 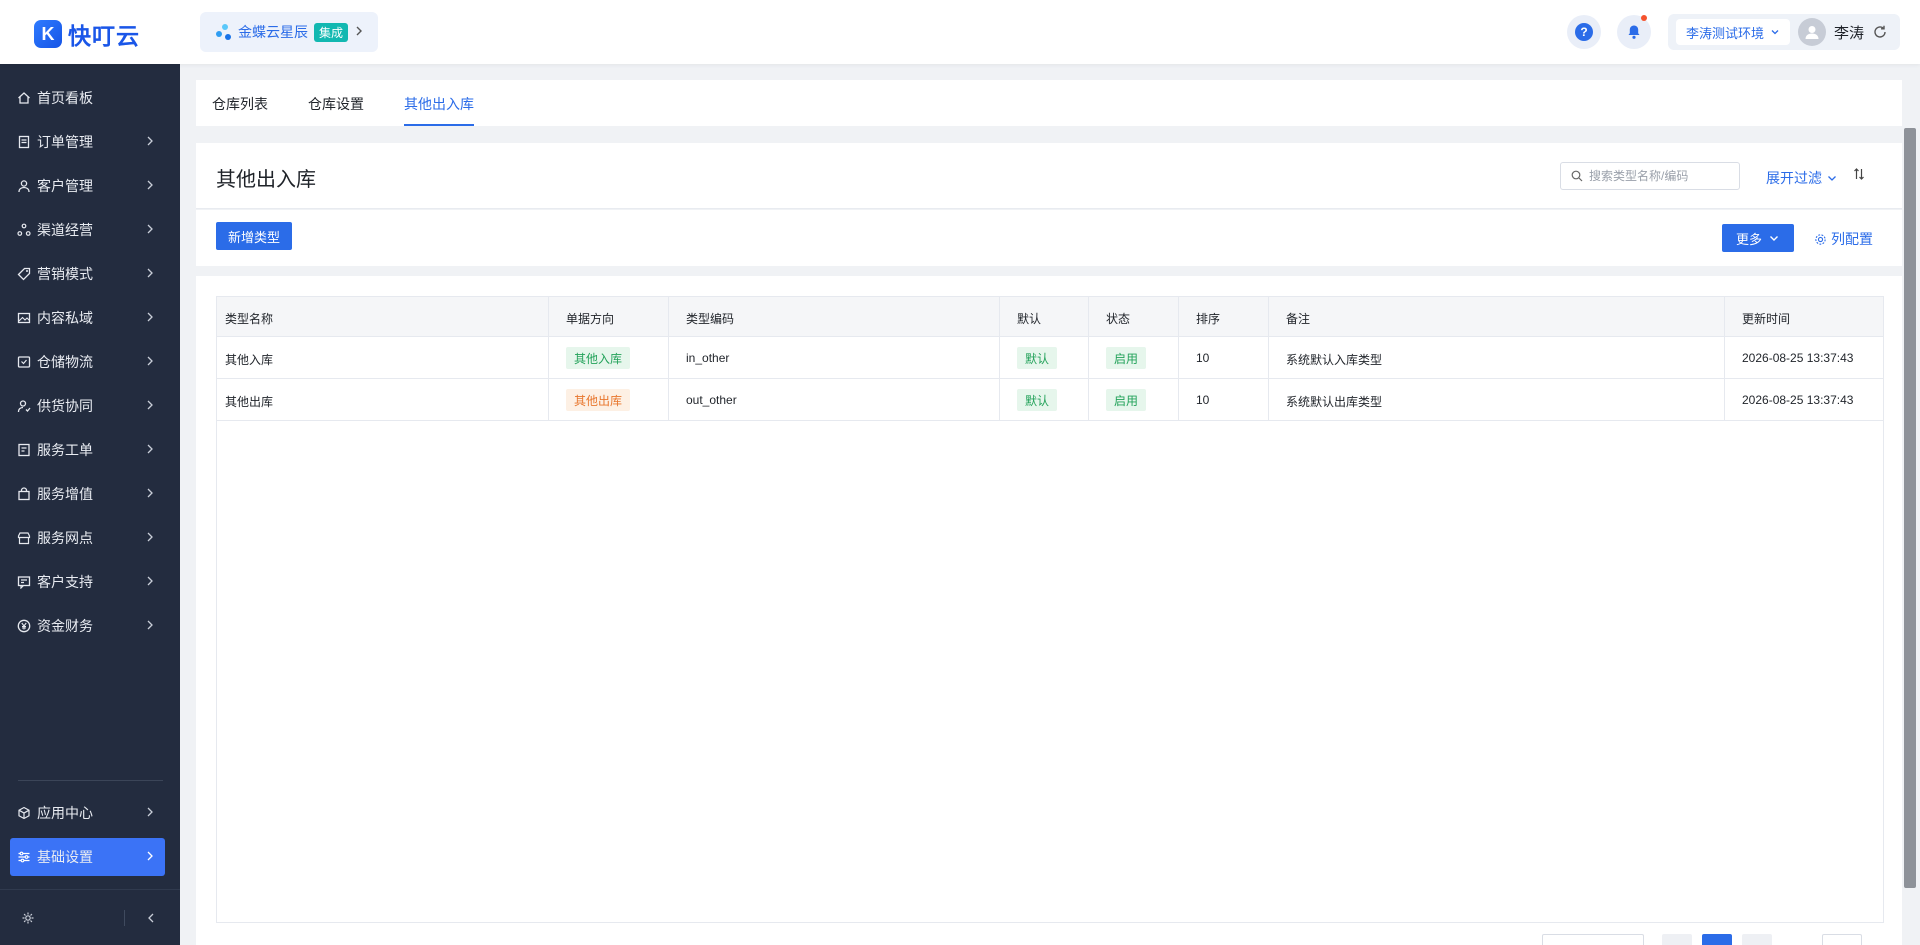 I want to click on tab-warehouse-list: 仓库列表, so click(x=240, y=104).